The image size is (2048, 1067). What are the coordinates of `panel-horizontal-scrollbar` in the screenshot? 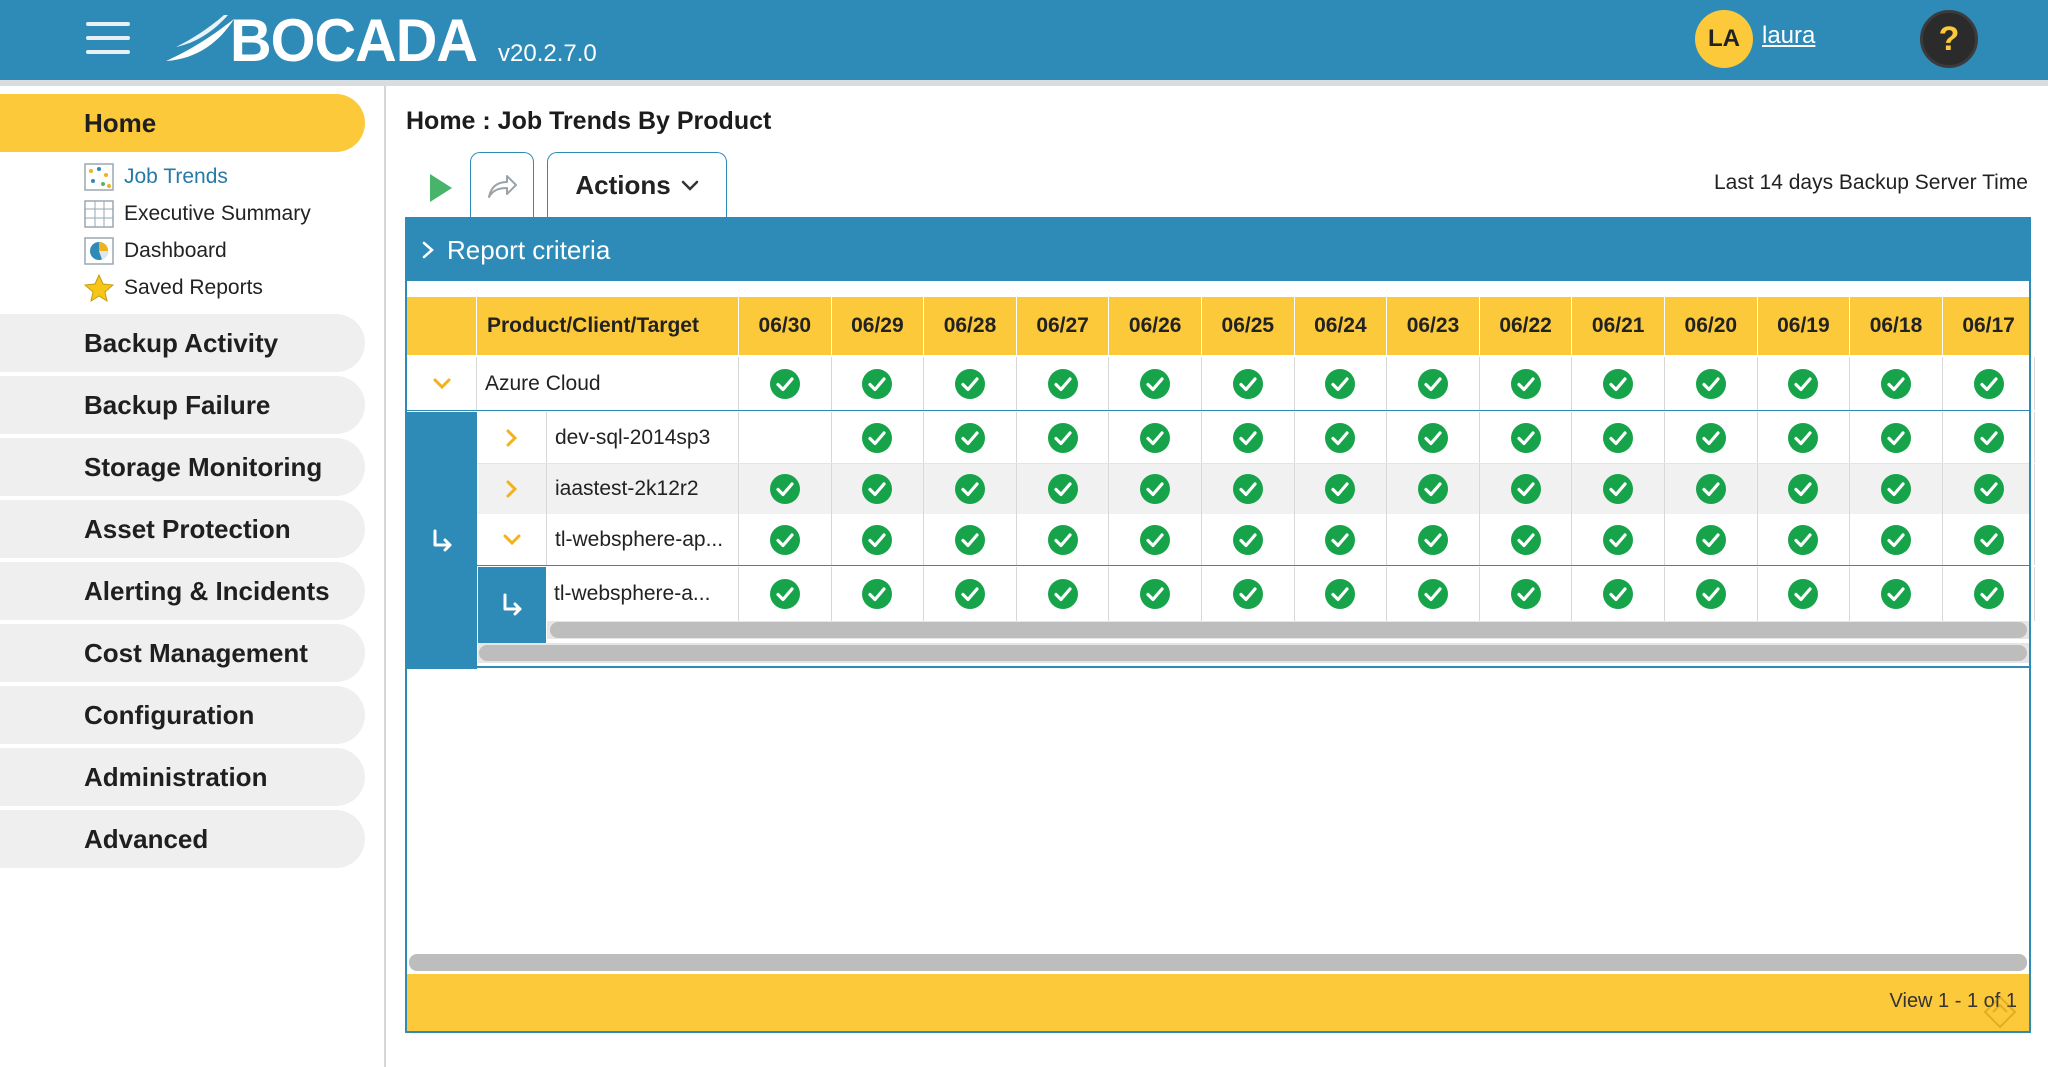 It's located at (1218, 962).